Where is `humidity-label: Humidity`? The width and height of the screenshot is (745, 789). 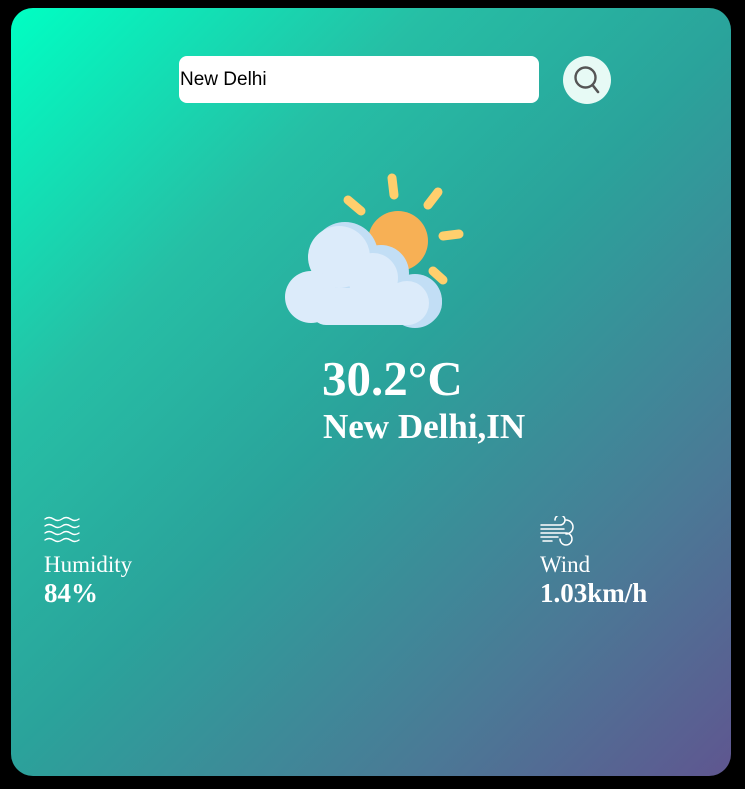 humidity-label: Humidity is located at coordinates (88, 564).